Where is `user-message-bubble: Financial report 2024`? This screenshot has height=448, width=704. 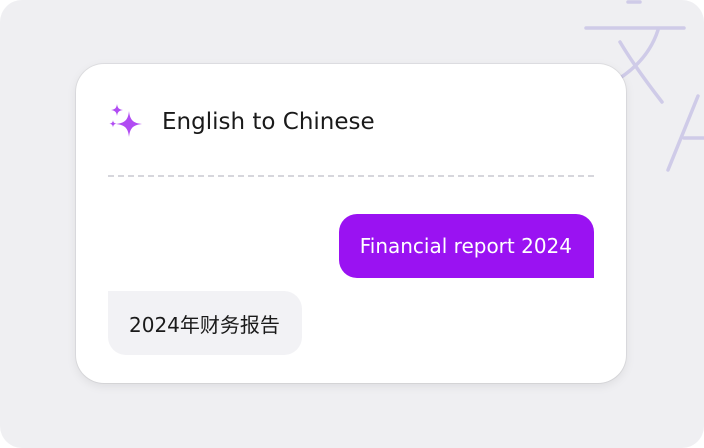
user-message-bubble: Financial report 2024 is located at coordinates (466, 246).